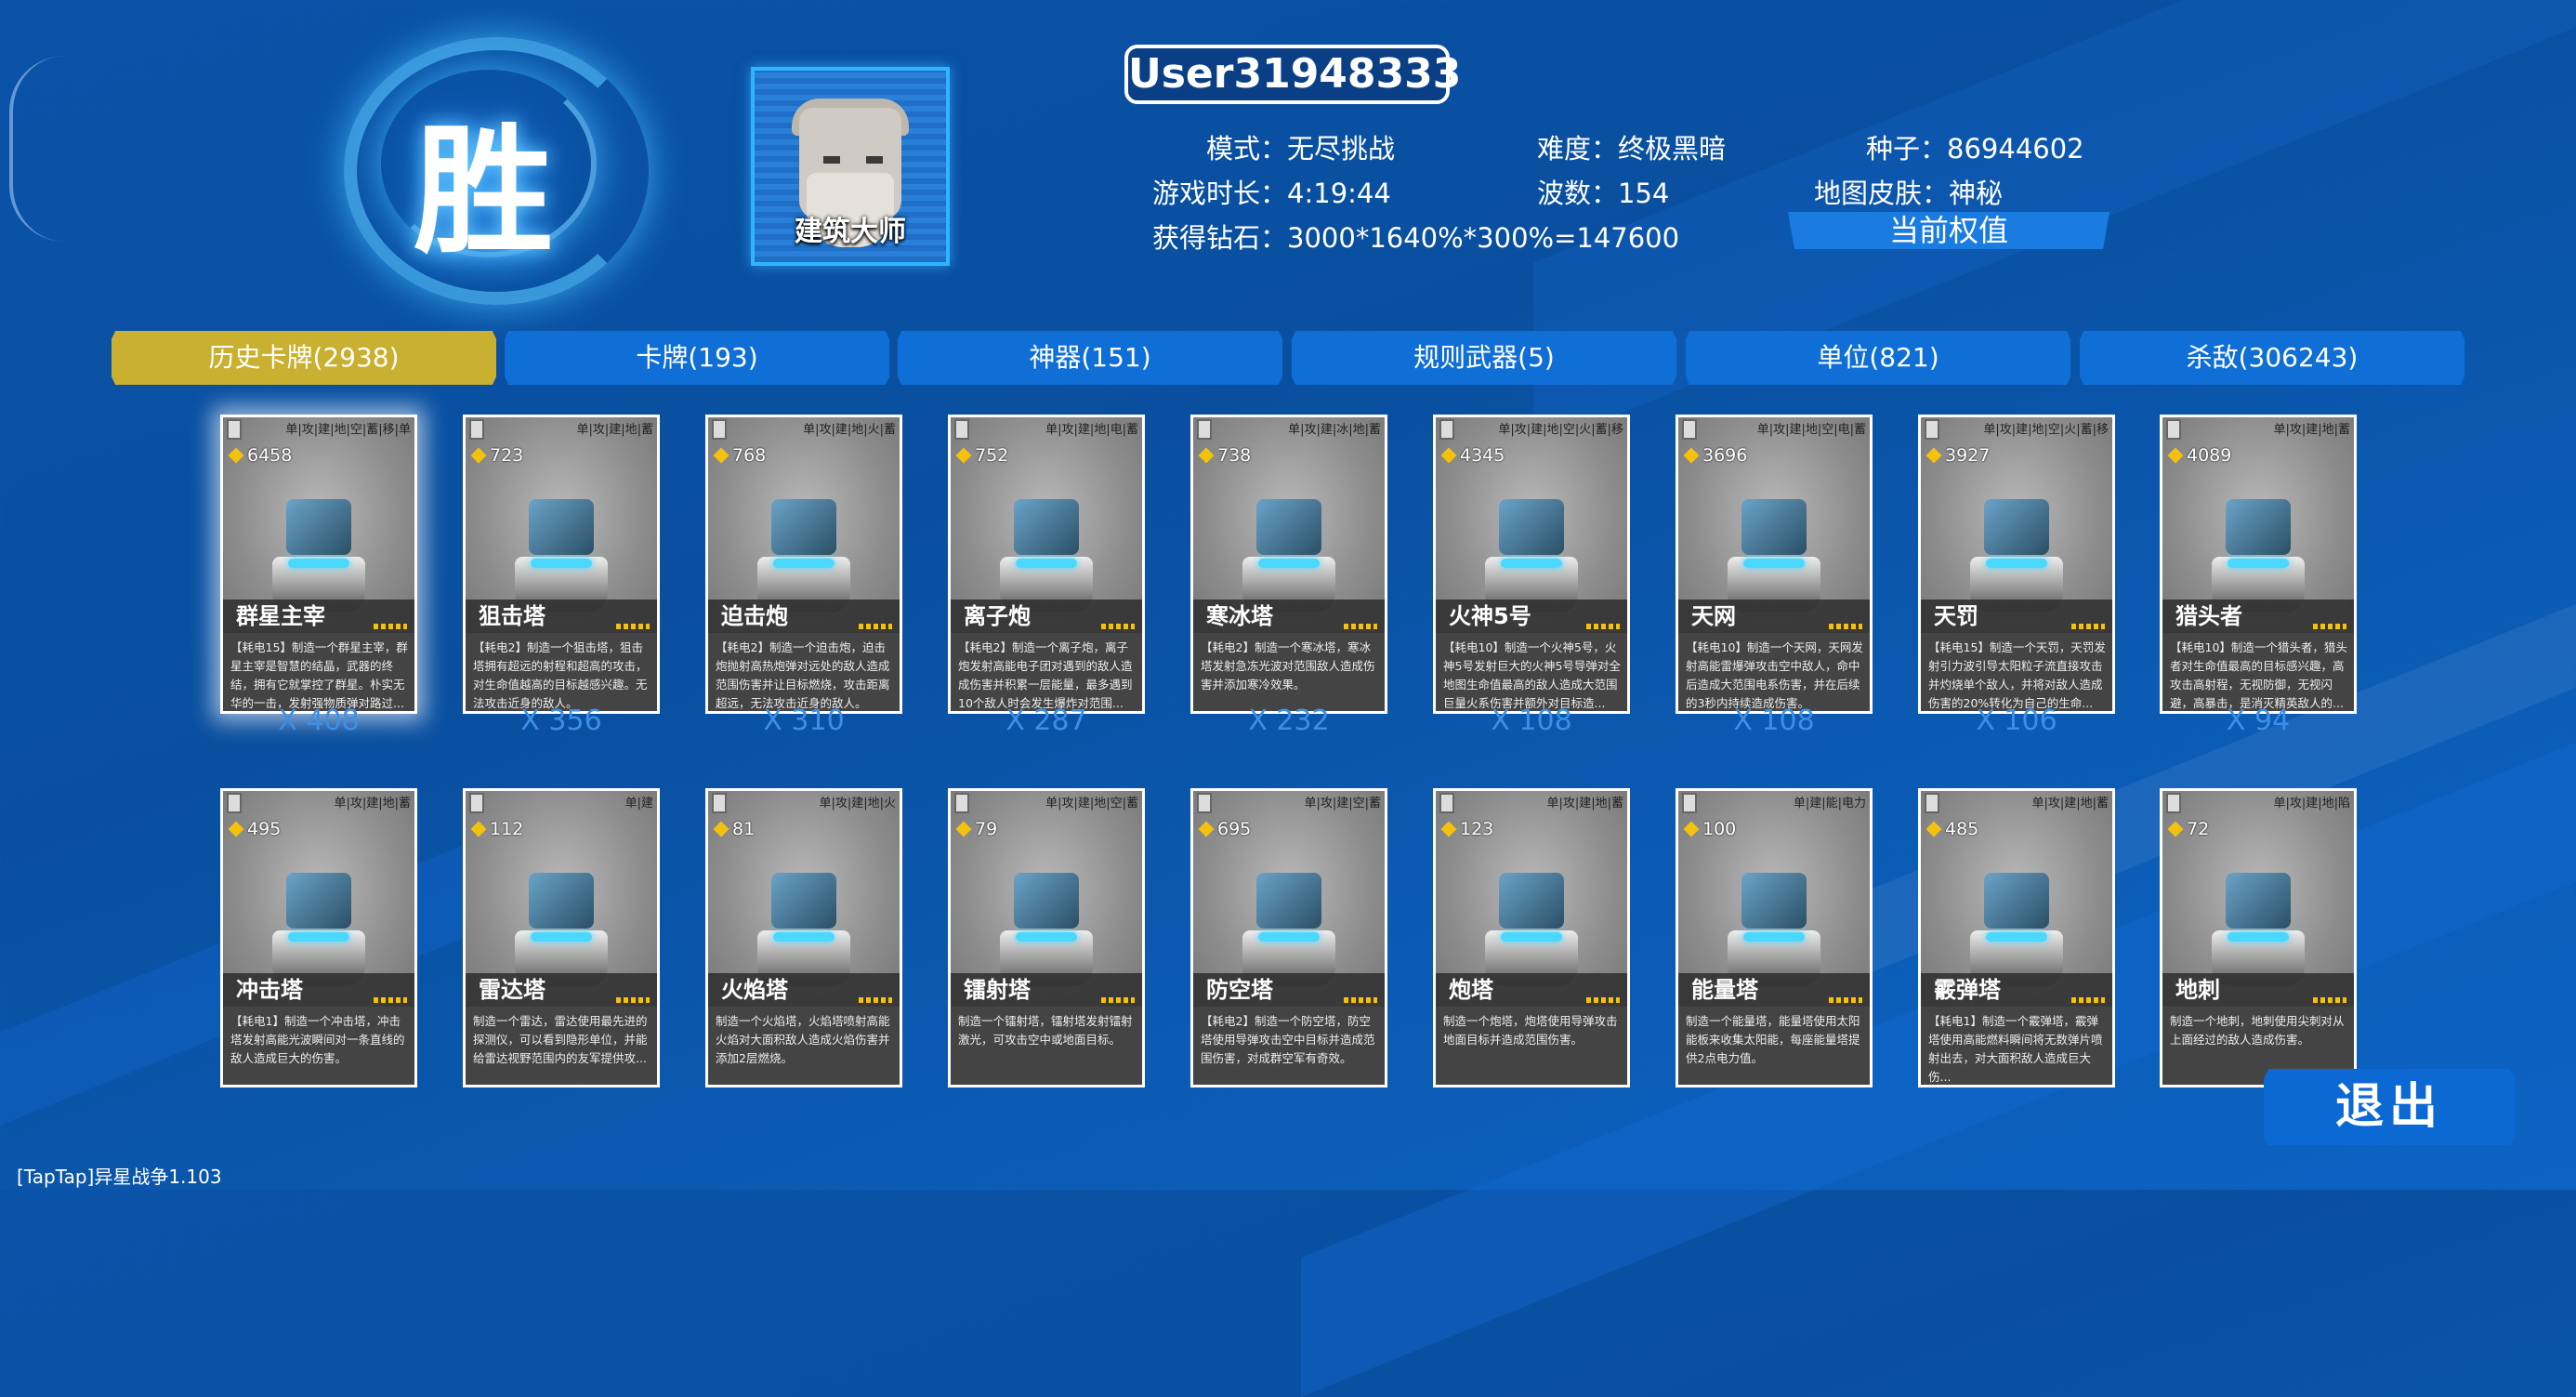  I want to click on card-tags: 单|攻|建|地|空|电|蓄, so click(1811, 430).